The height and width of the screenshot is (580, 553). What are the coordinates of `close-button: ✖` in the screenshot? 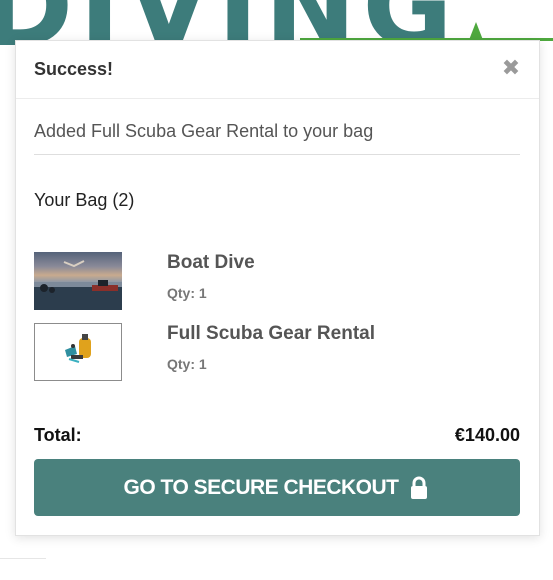 It's located at (511, 68).